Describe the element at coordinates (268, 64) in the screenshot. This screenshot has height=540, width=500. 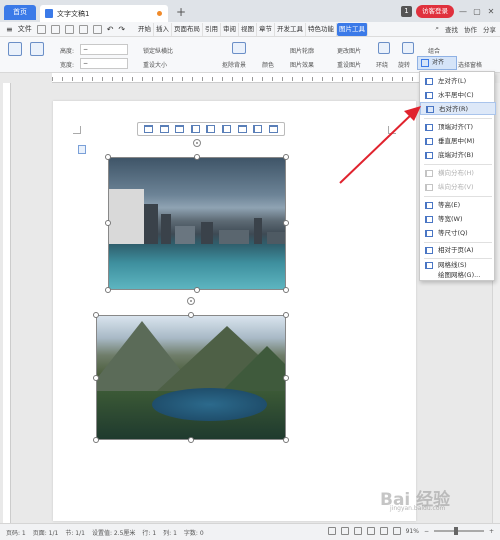
I see `color-button: 颜色` at that location.